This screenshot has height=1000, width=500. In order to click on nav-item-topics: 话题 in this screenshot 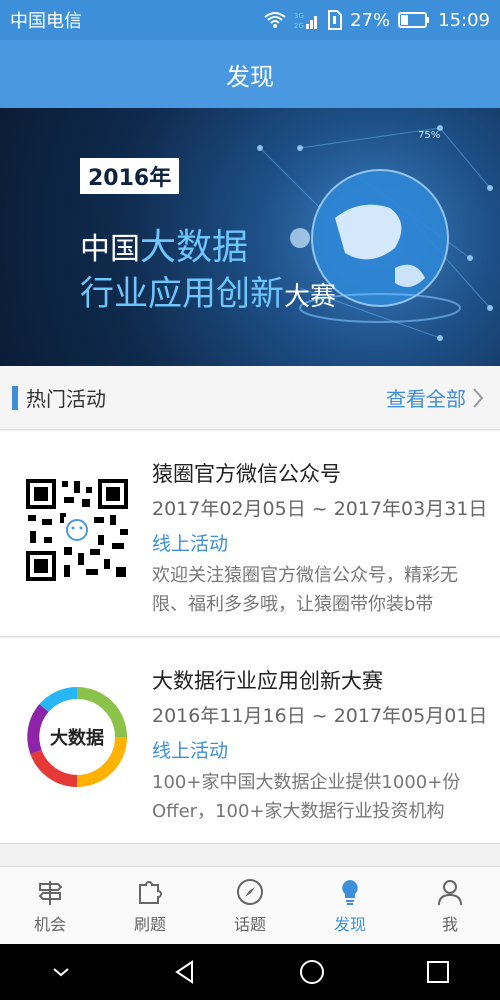, I will do `click(250, 905)`.